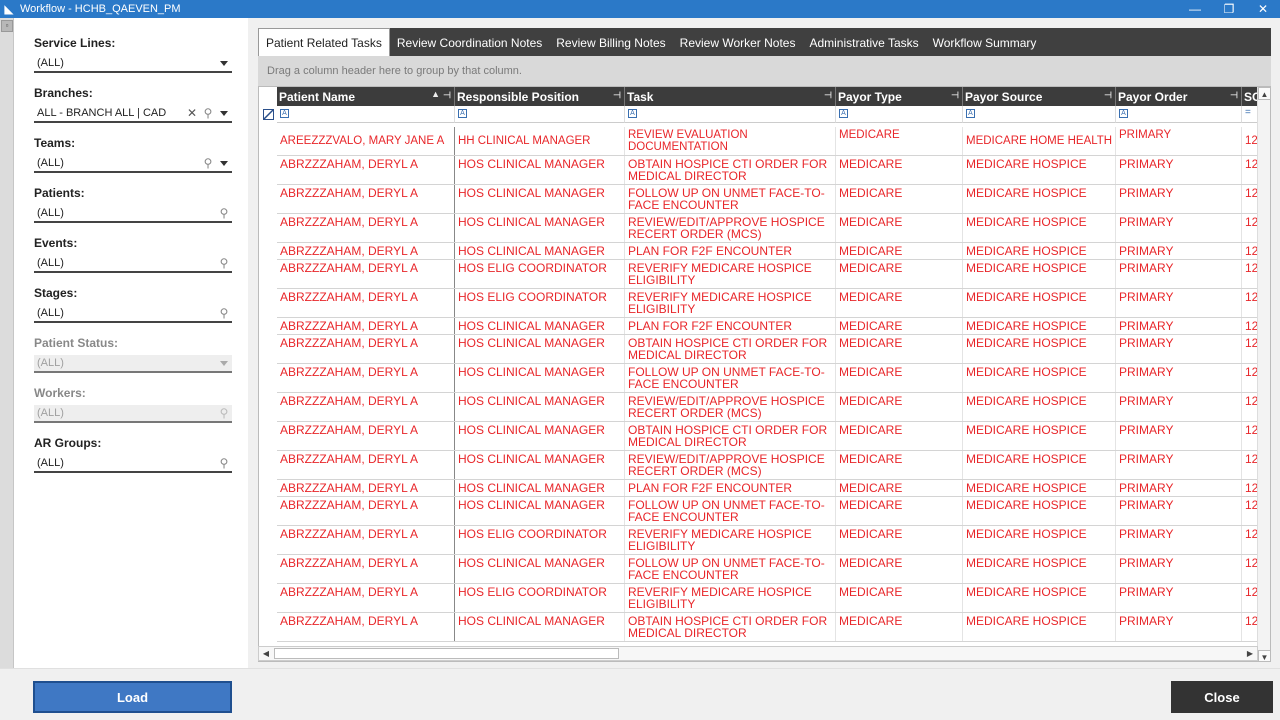 The image size is (1280, 720). I want to click on tab-administrative-tasks: Administrative Tasks, so click(863, 42).